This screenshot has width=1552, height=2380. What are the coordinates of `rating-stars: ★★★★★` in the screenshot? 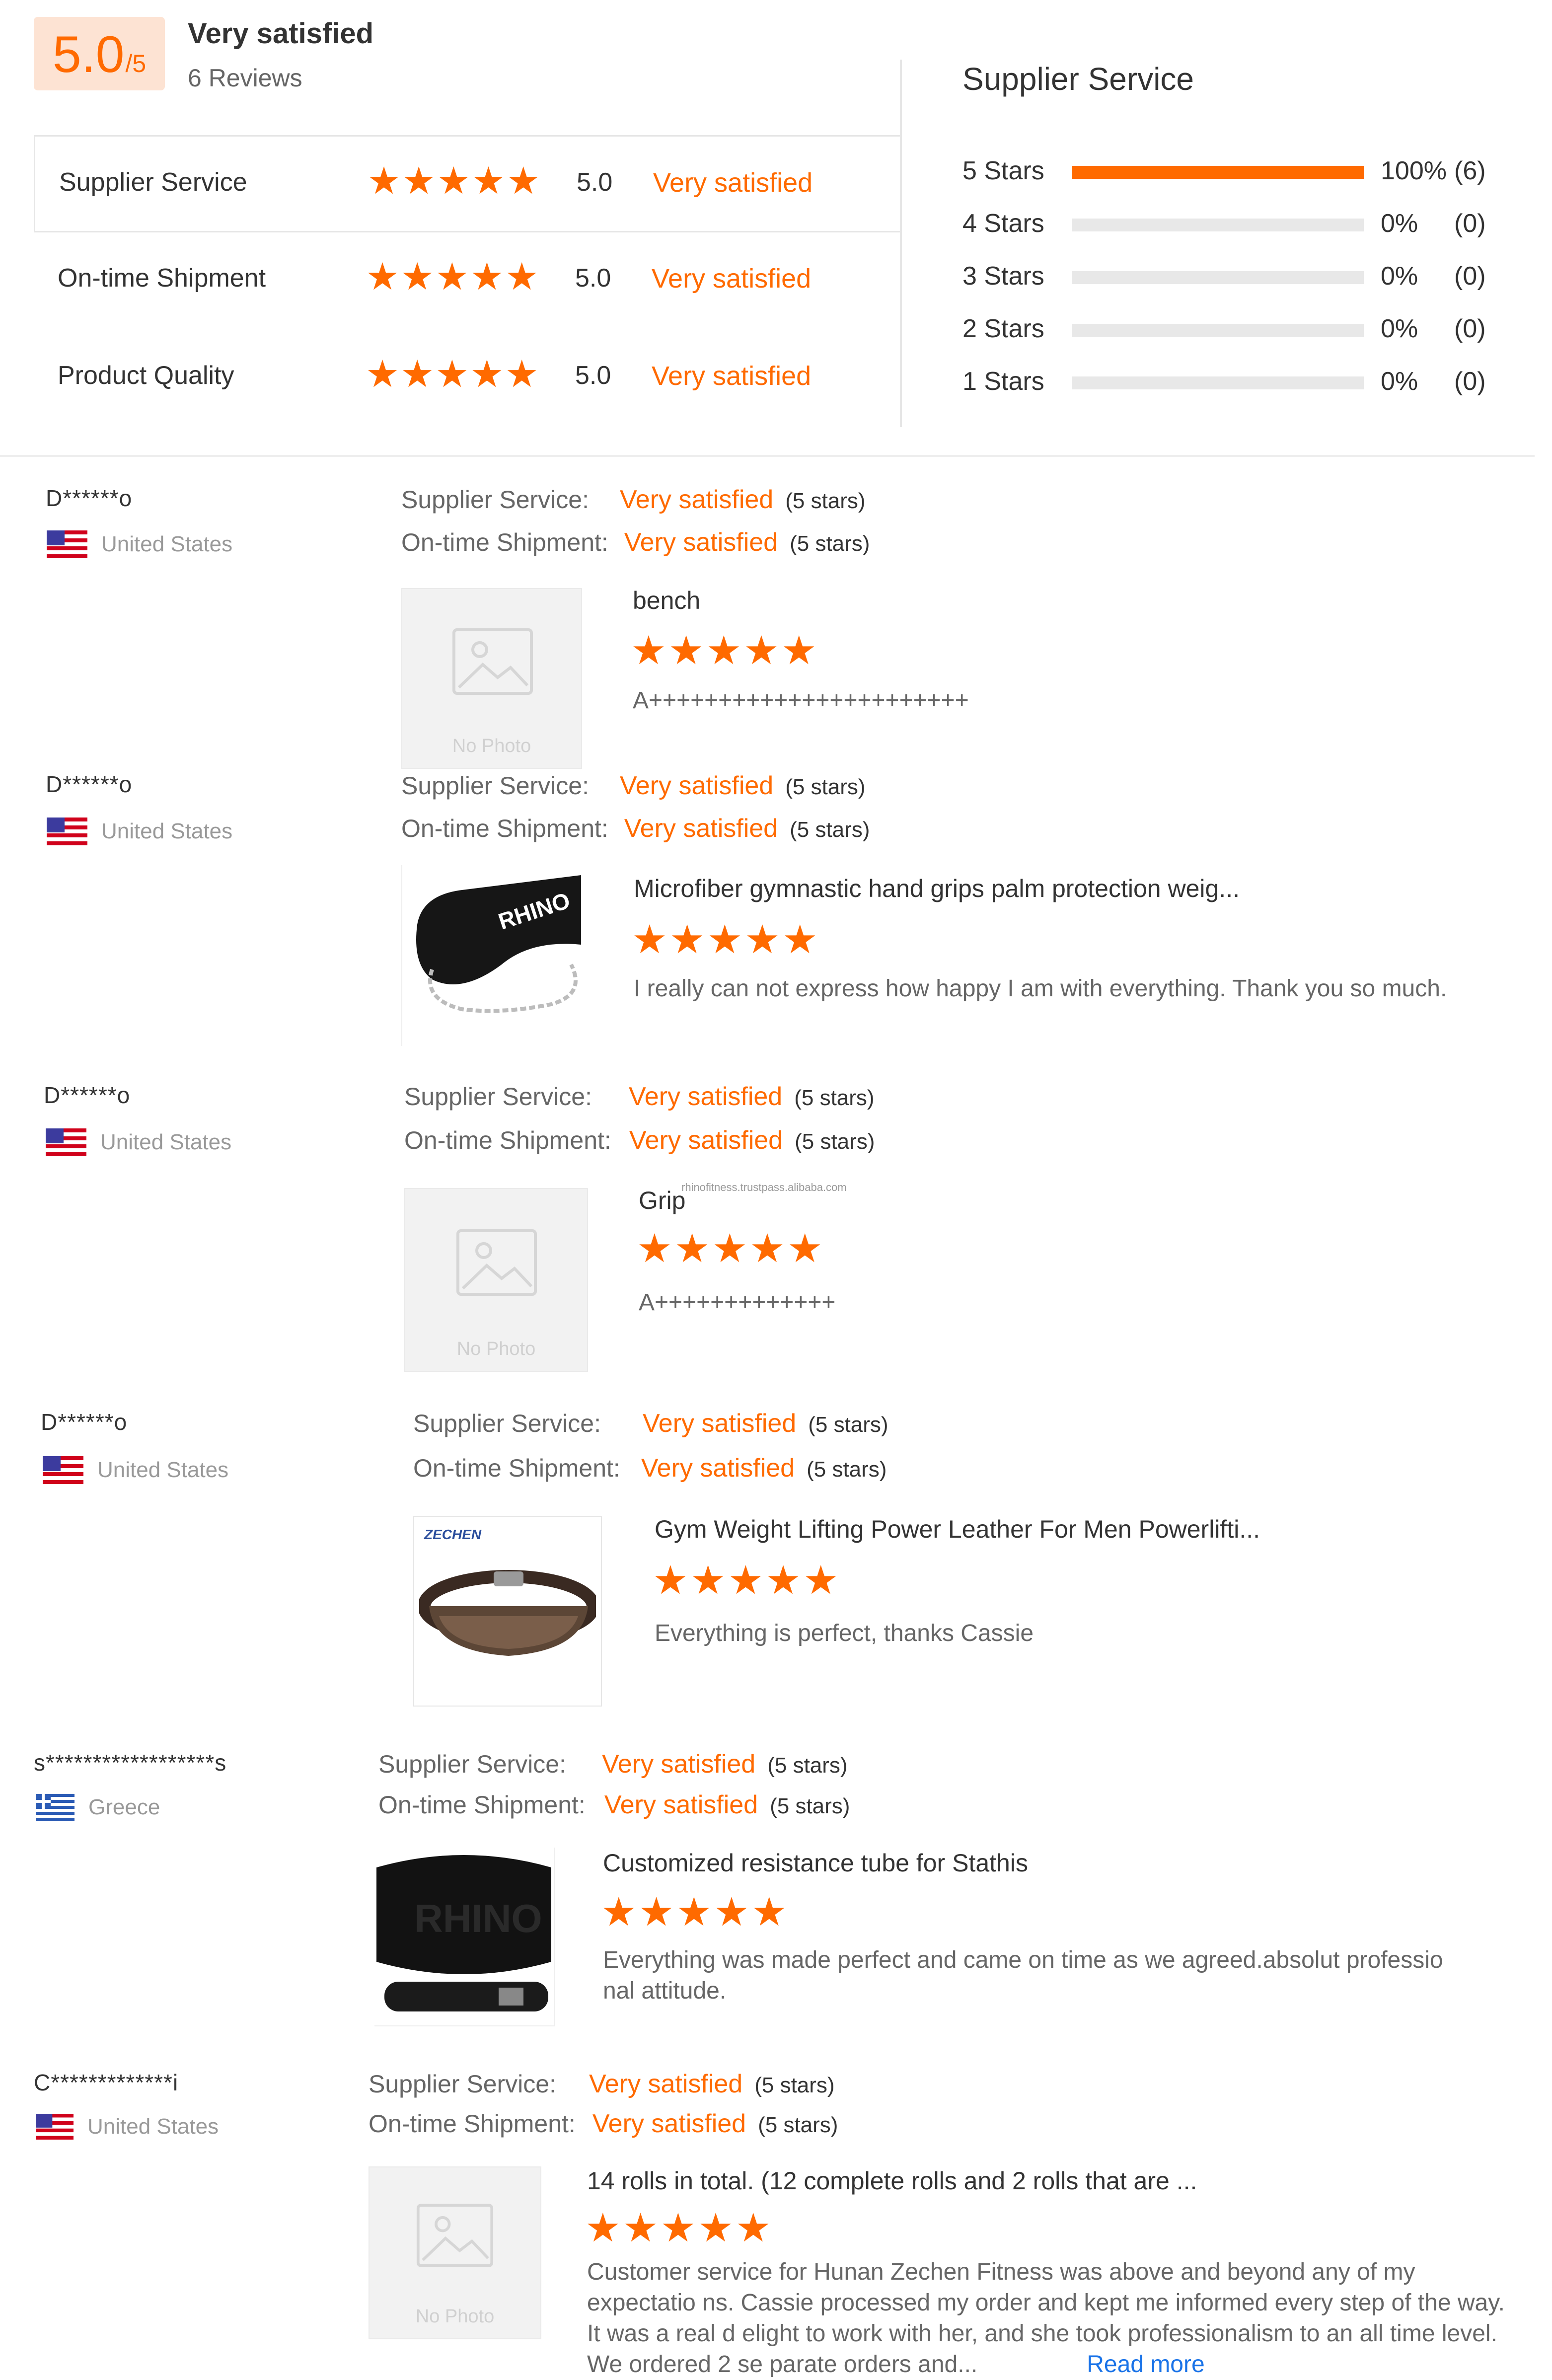 It's located at (454, 181).